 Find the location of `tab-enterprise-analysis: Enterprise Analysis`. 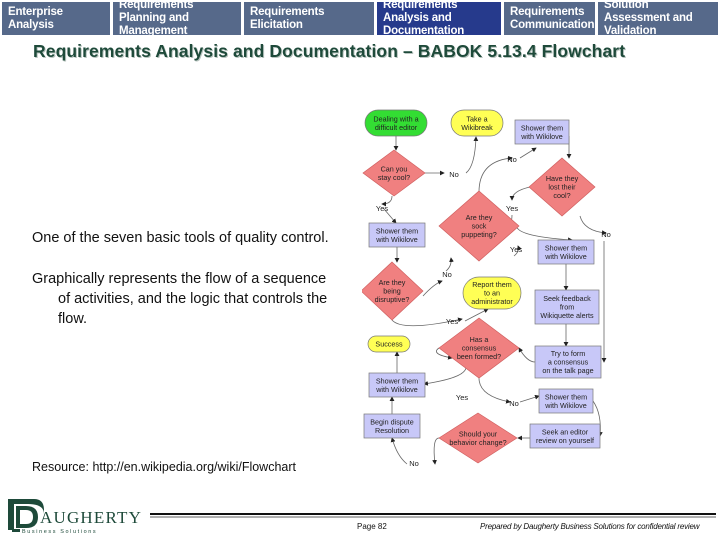

tab-enterprise-analysis: Enterprise Analysis is located at coordinates (56, 18).